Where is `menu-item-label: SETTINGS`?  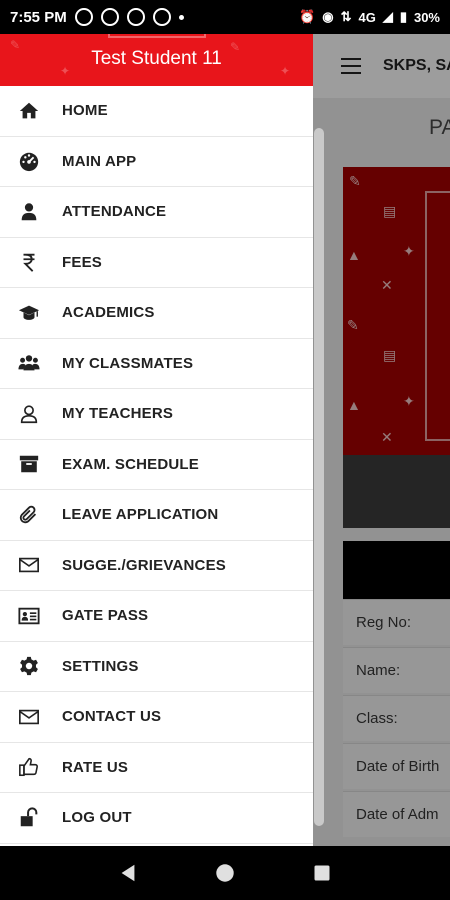 menu-item-label: SETTINGS is located at coordinates (100, 666).